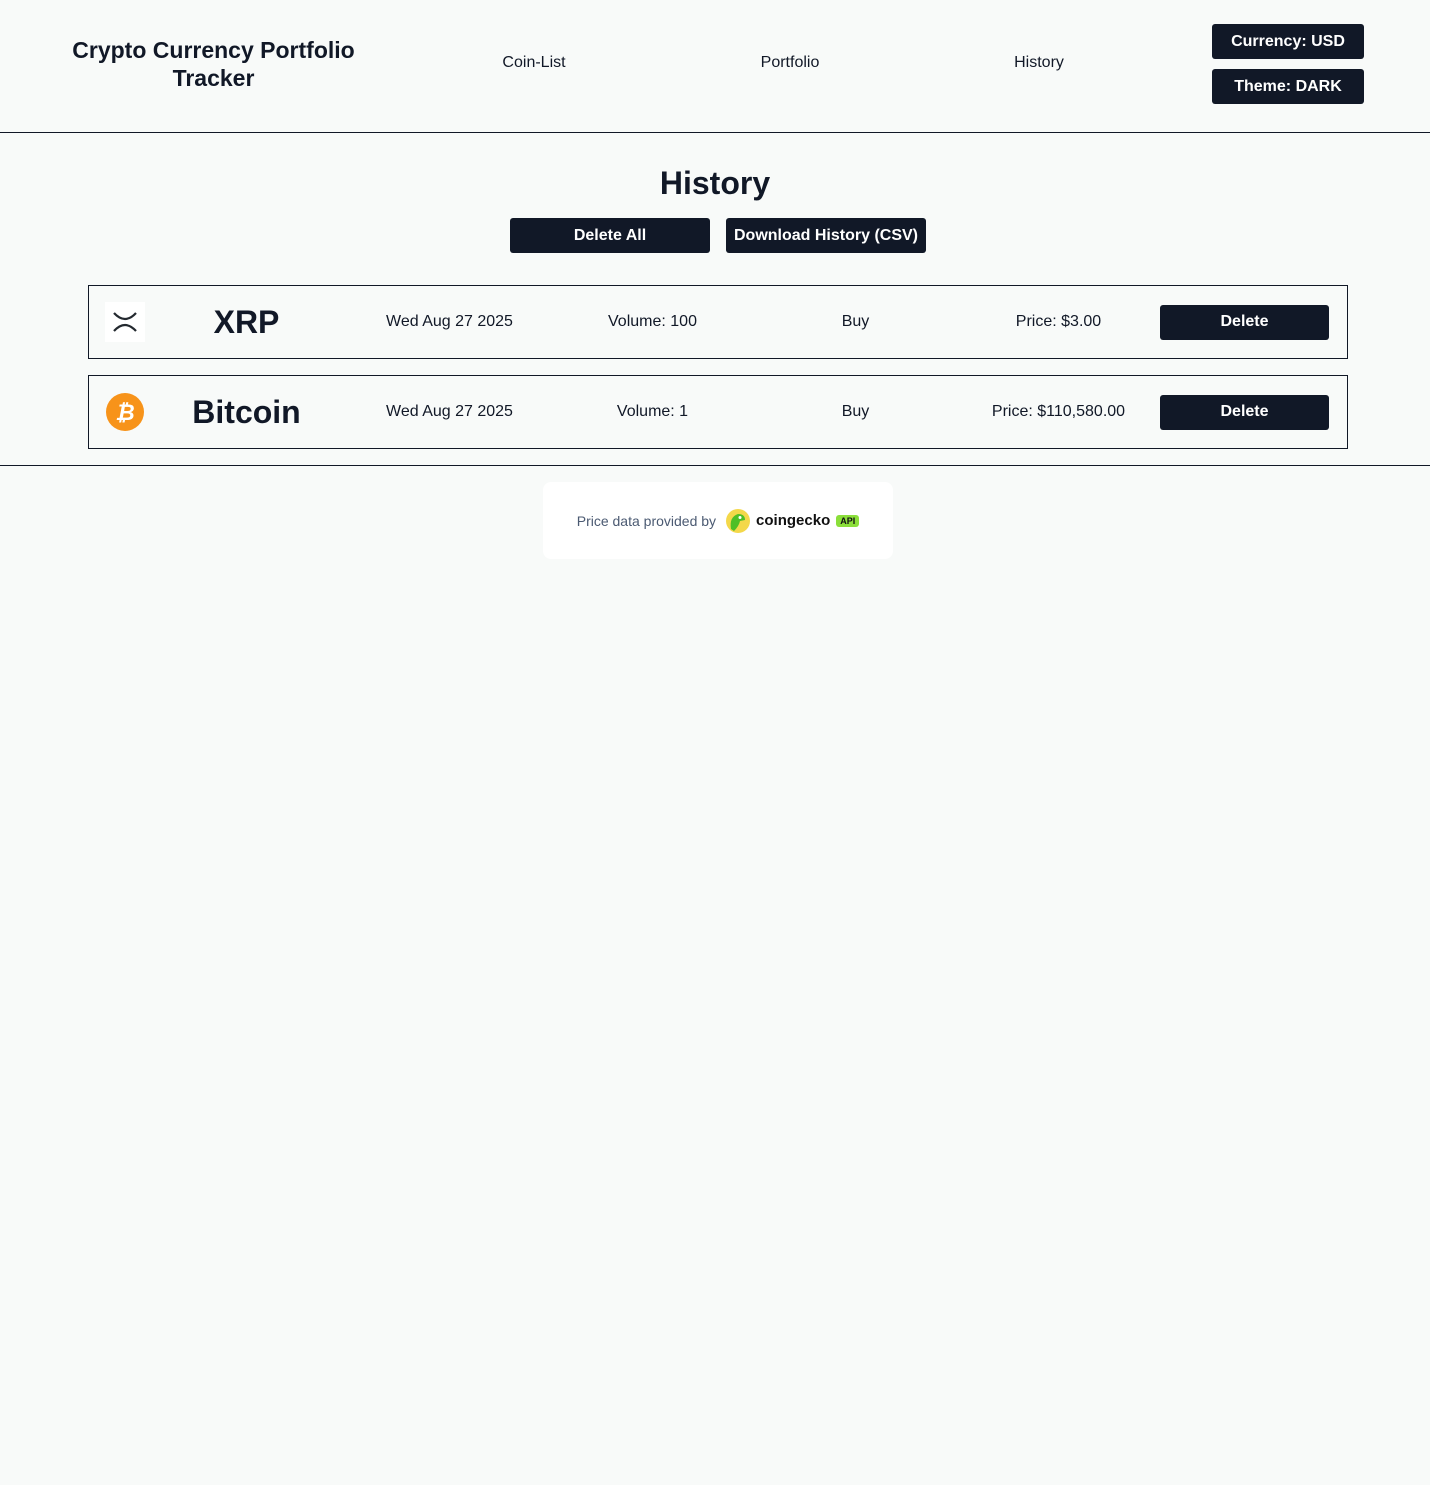  Describe the element at coordinates (790, 63) in the screenshot. I see `nav-portfolio: Portfolio` at that location.